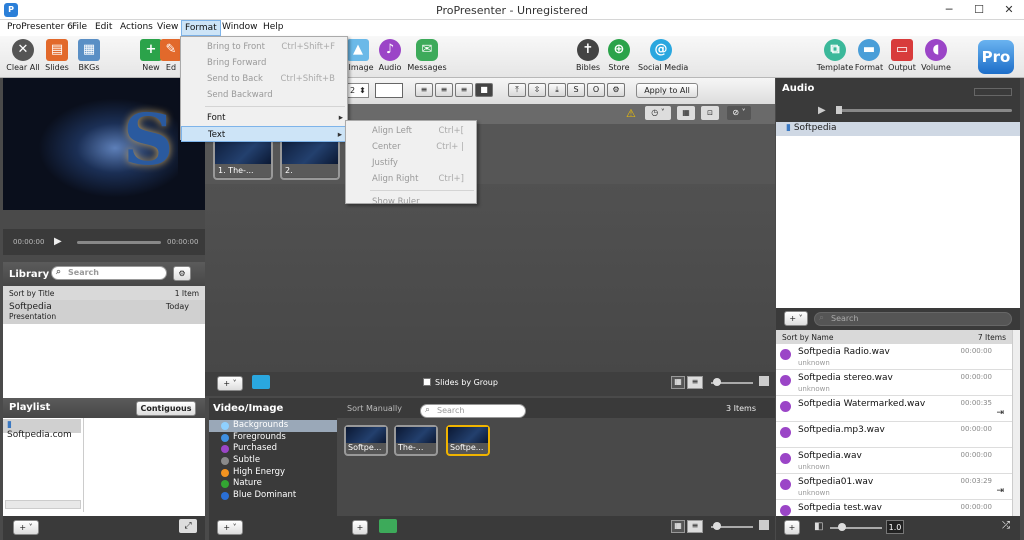 This screenshot has height=540, width=1024. I want to click on audio-sort-menu: Sort by Name, so click(807, 337).